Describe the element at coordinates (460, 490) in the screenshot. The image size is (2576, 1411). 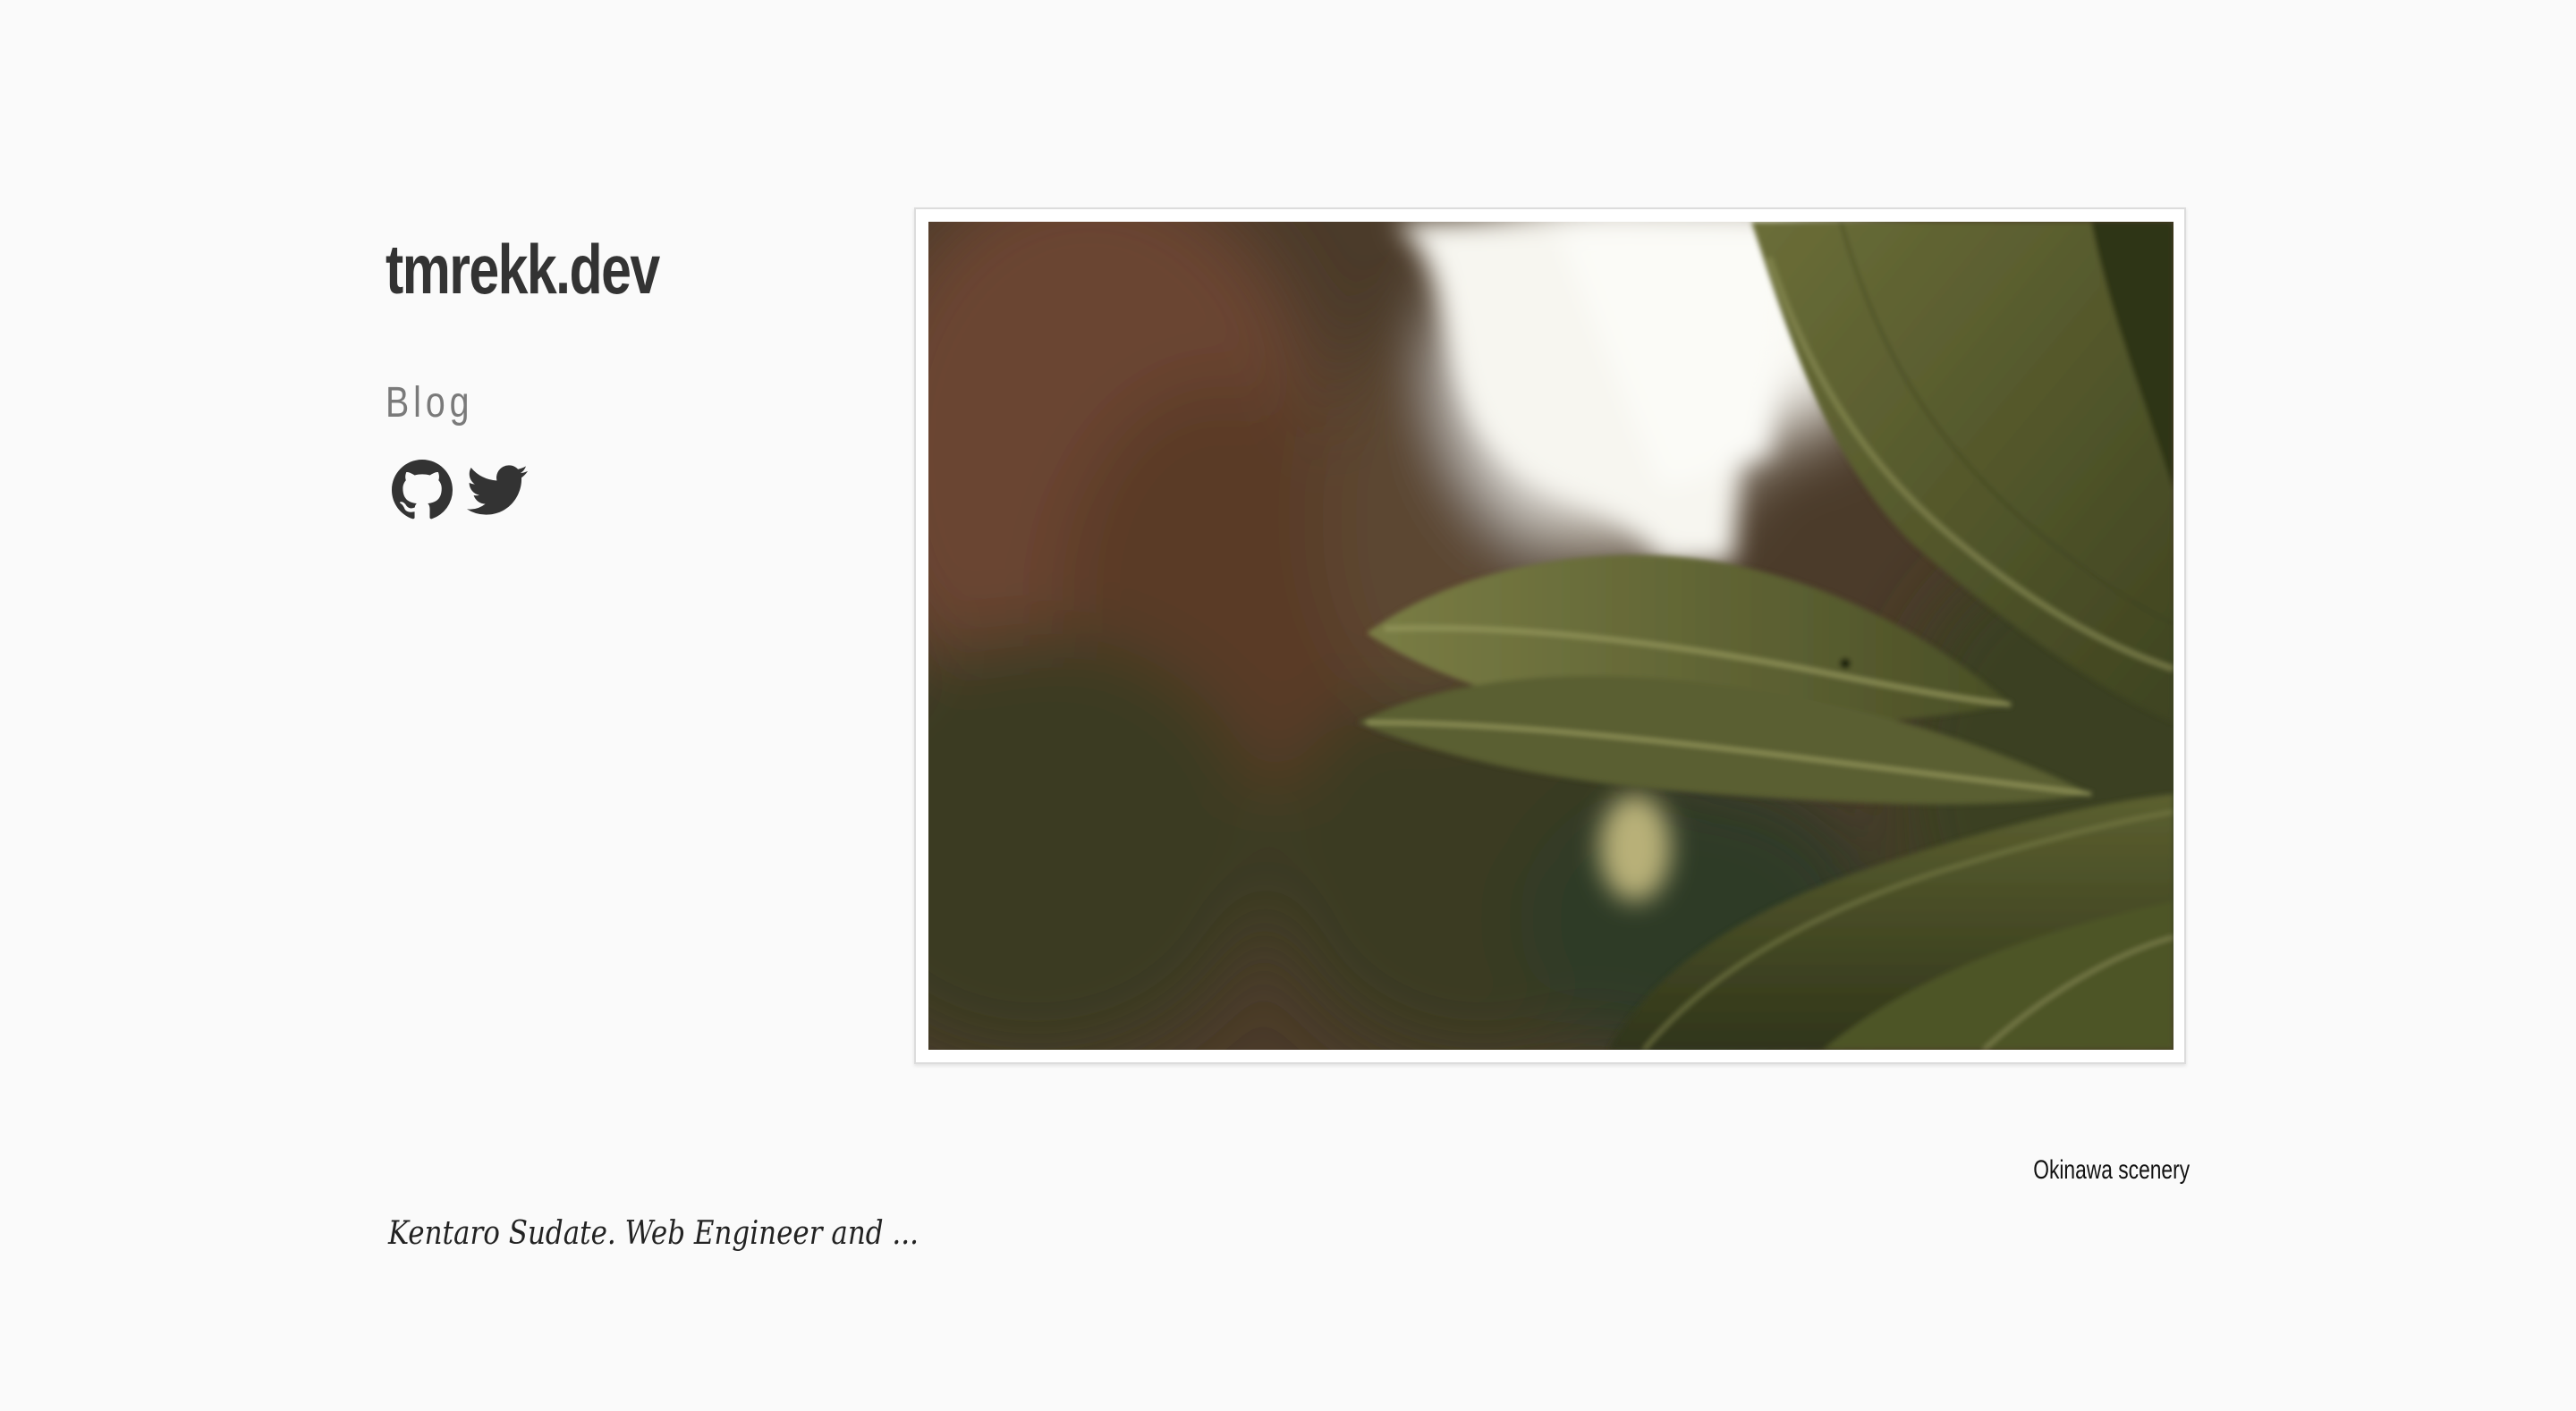
I see `social-links` at that location.